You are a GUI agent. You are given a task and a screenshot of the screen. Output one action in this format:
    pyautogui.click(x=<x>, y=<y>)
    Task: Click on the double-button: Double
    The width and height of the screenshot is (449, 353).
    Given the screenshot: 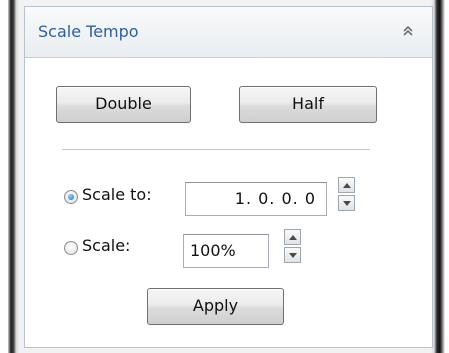 What is the action you would take?
    pyautogui.click(x=123, y=104)
    